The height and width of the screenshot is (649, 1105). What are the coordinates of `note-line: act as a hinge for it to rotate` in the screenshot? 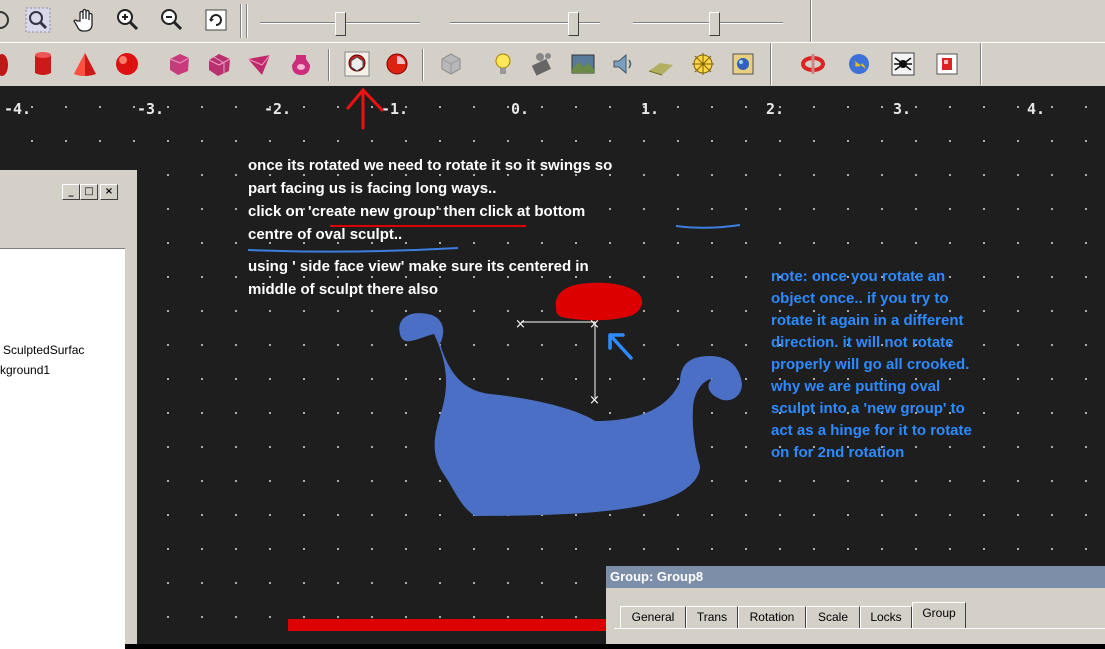 It's located at (871, 430).